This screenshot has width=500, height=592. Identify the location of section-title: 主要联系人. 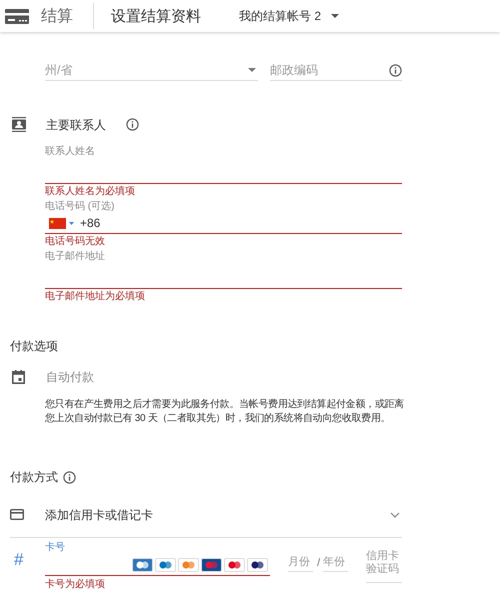
(76, 125).